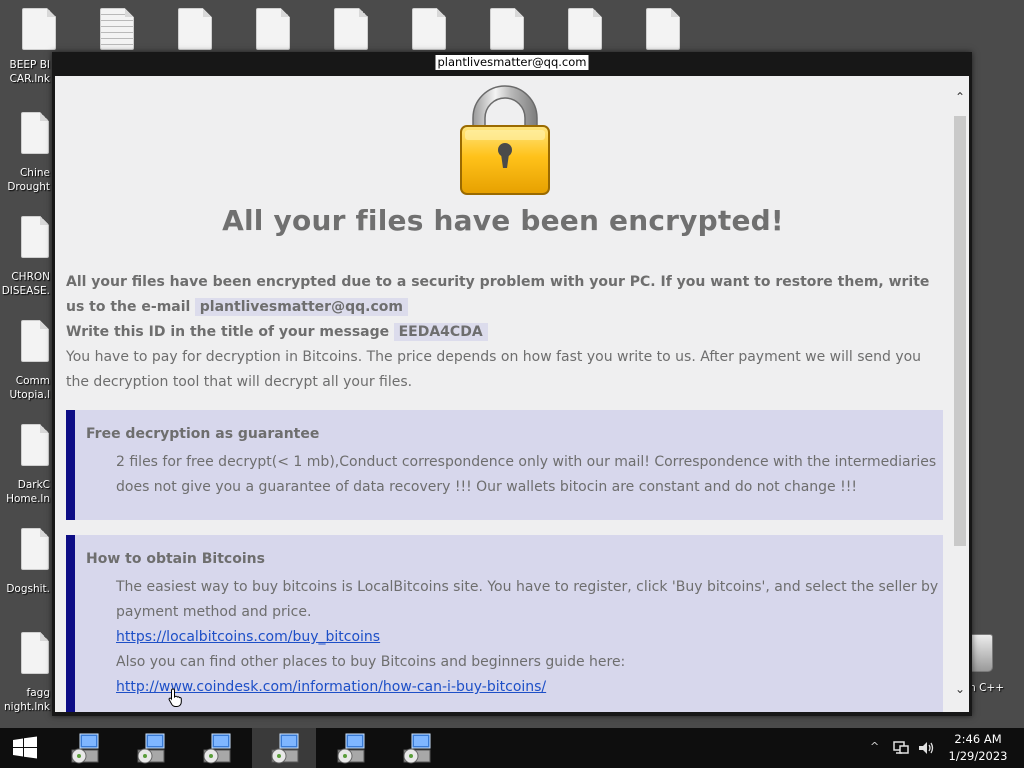  What do you see at coordinates (30, 388) in the screenshot?
I see `desktop-shortcut-label: Comm Utopia.l` at bounding box center [30, 388].